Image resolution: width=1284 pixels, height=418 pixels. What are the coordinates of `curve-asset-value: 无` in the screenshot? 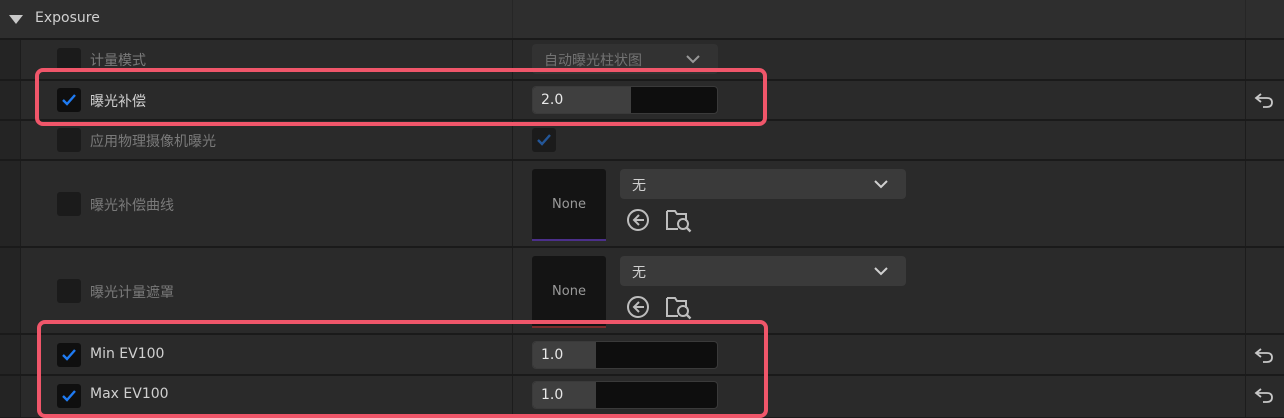 It's located at (639, 186).